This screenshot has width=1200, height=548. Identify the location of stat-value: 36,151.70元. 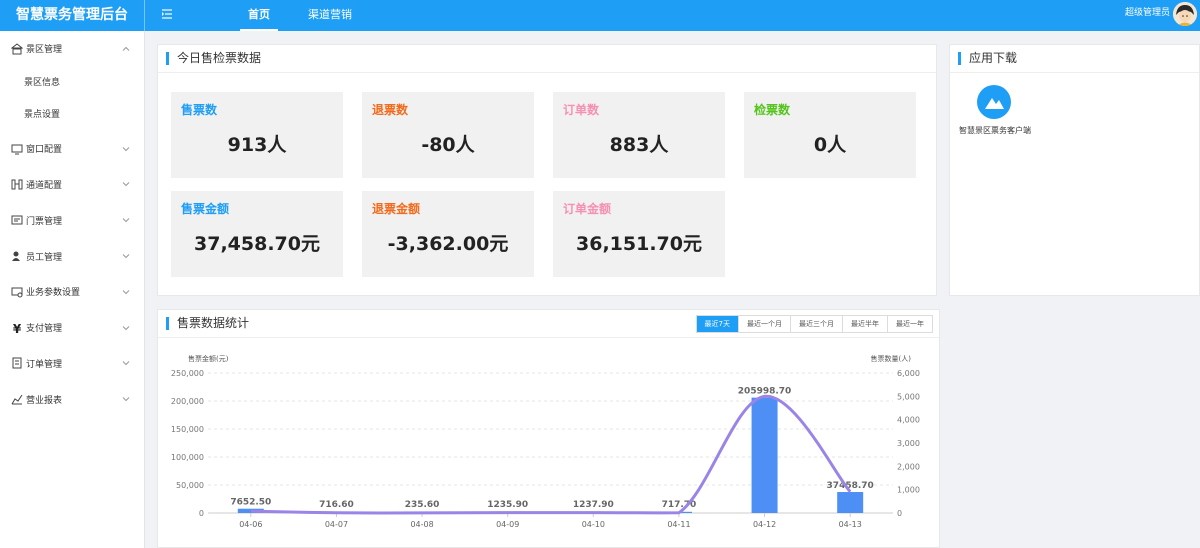
(639, 244).